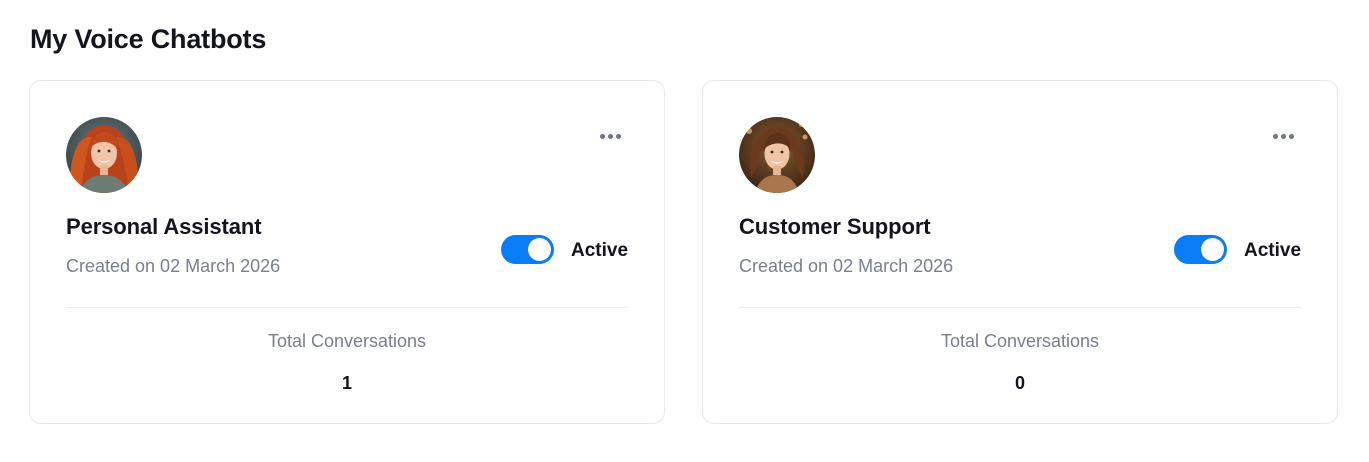 Image resolution: width=1369 pixels, height=462 pixels. I want to click on total-conversations-value: 1, so click(346, 383).